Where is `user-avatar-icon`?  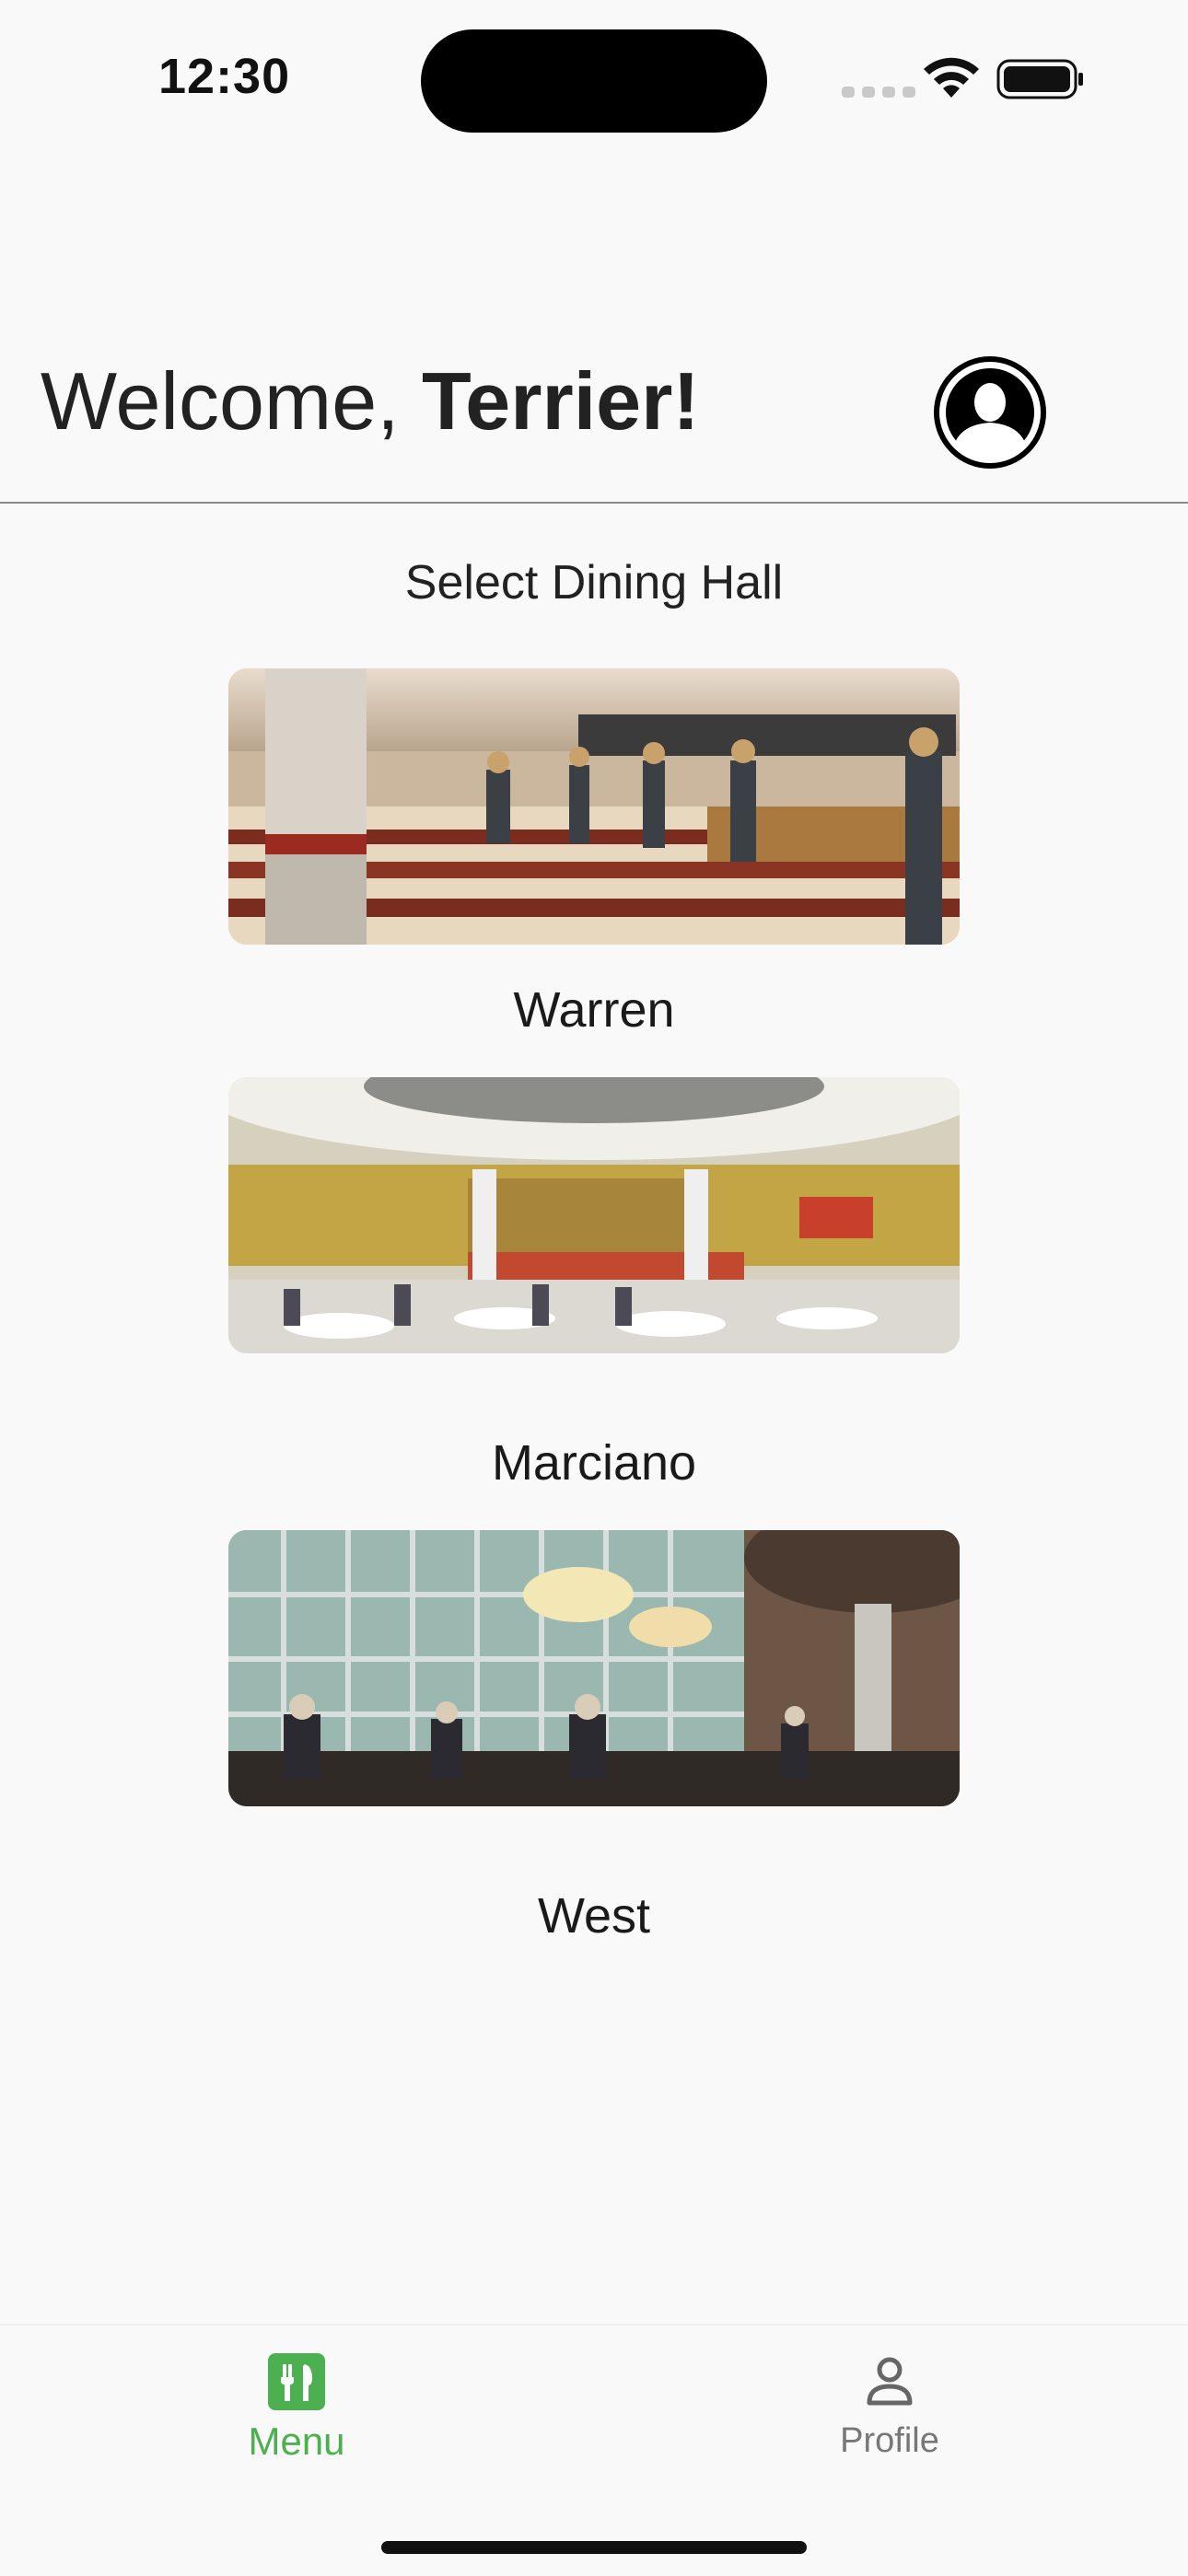
user-avatar-icon is located at coordinates (990, 412).